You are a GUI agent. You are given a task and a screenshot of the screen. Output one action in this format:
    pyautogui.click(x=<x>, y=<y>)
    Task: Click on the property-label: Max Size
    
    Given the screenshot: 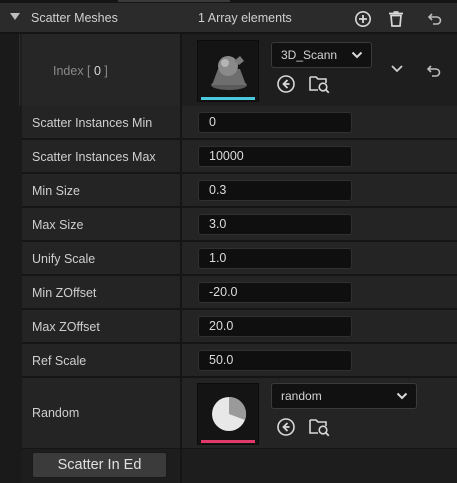 What is the action you would take?
    pyautogui.click(x=58, y=225)
    